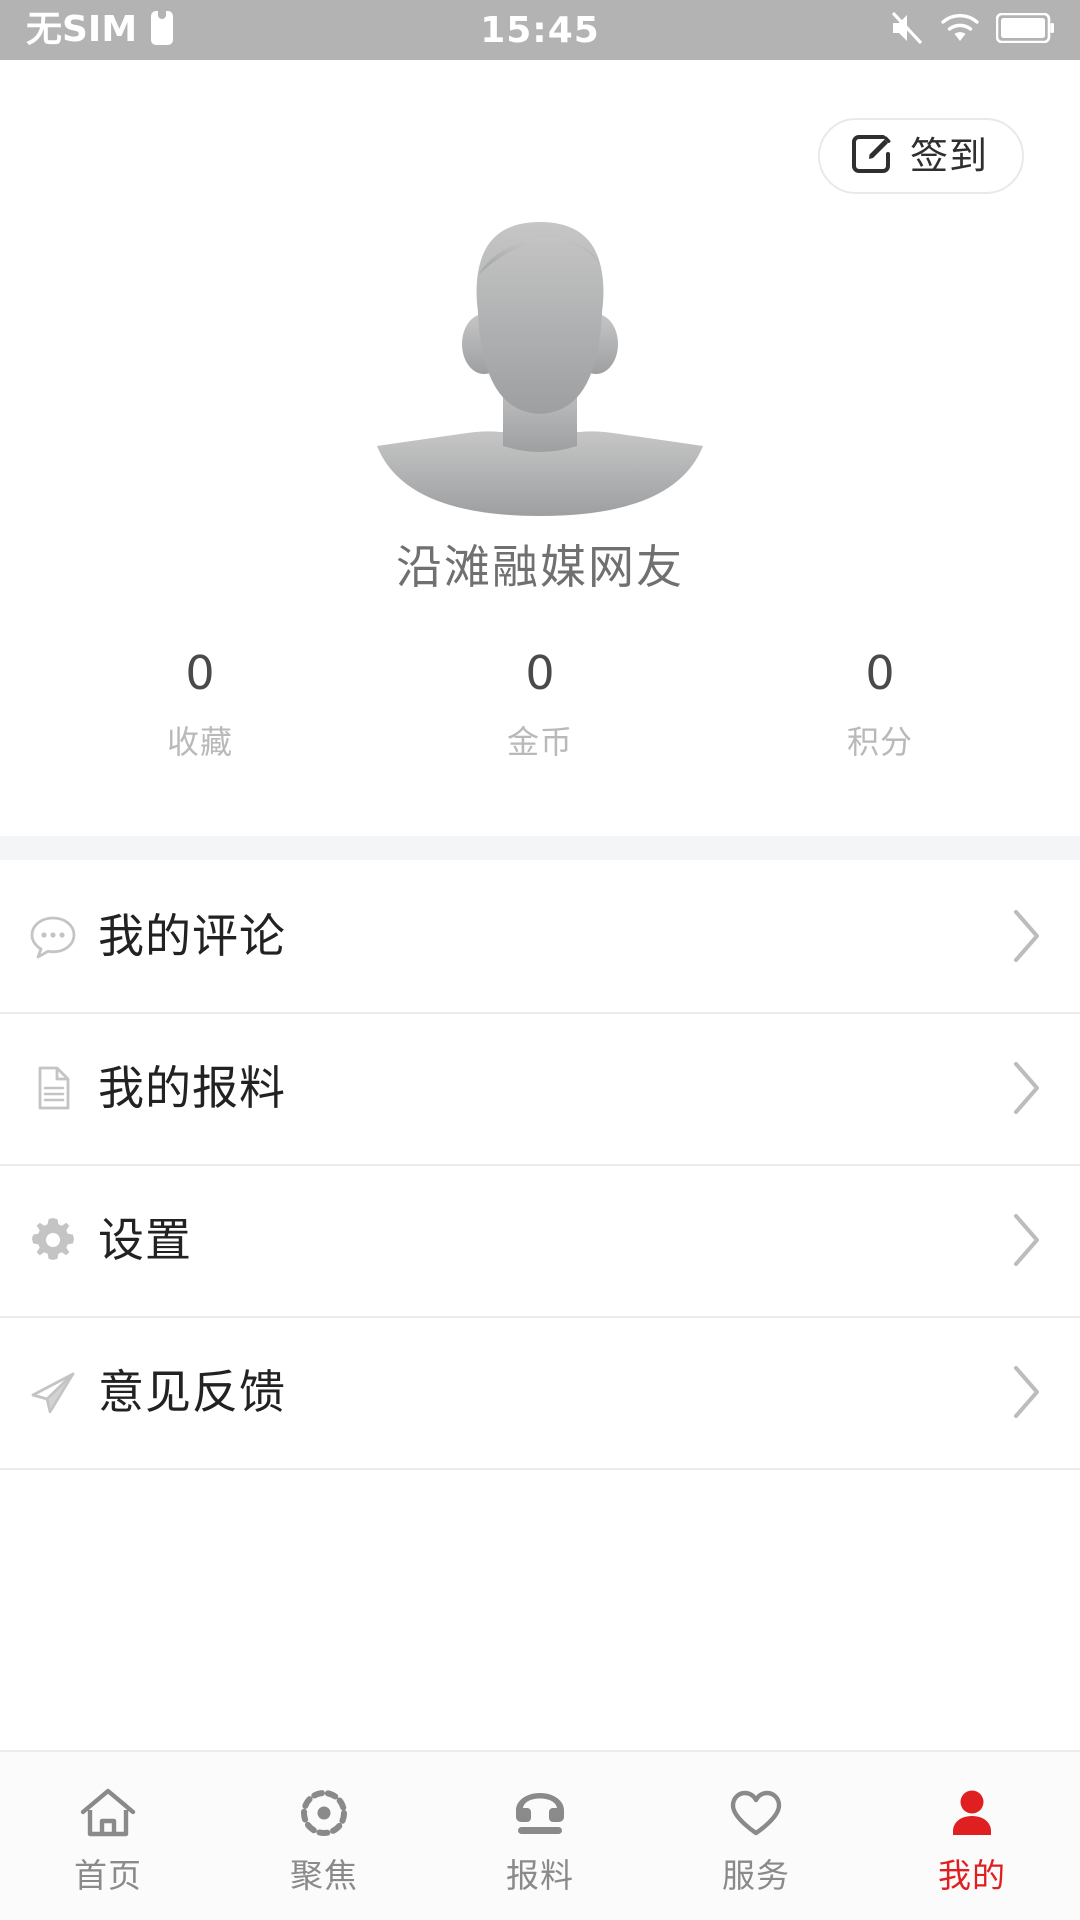 This screenshot has width=1080, height=1920. I want to click on stat-favorites: 0 收藏, so click(200, 704).